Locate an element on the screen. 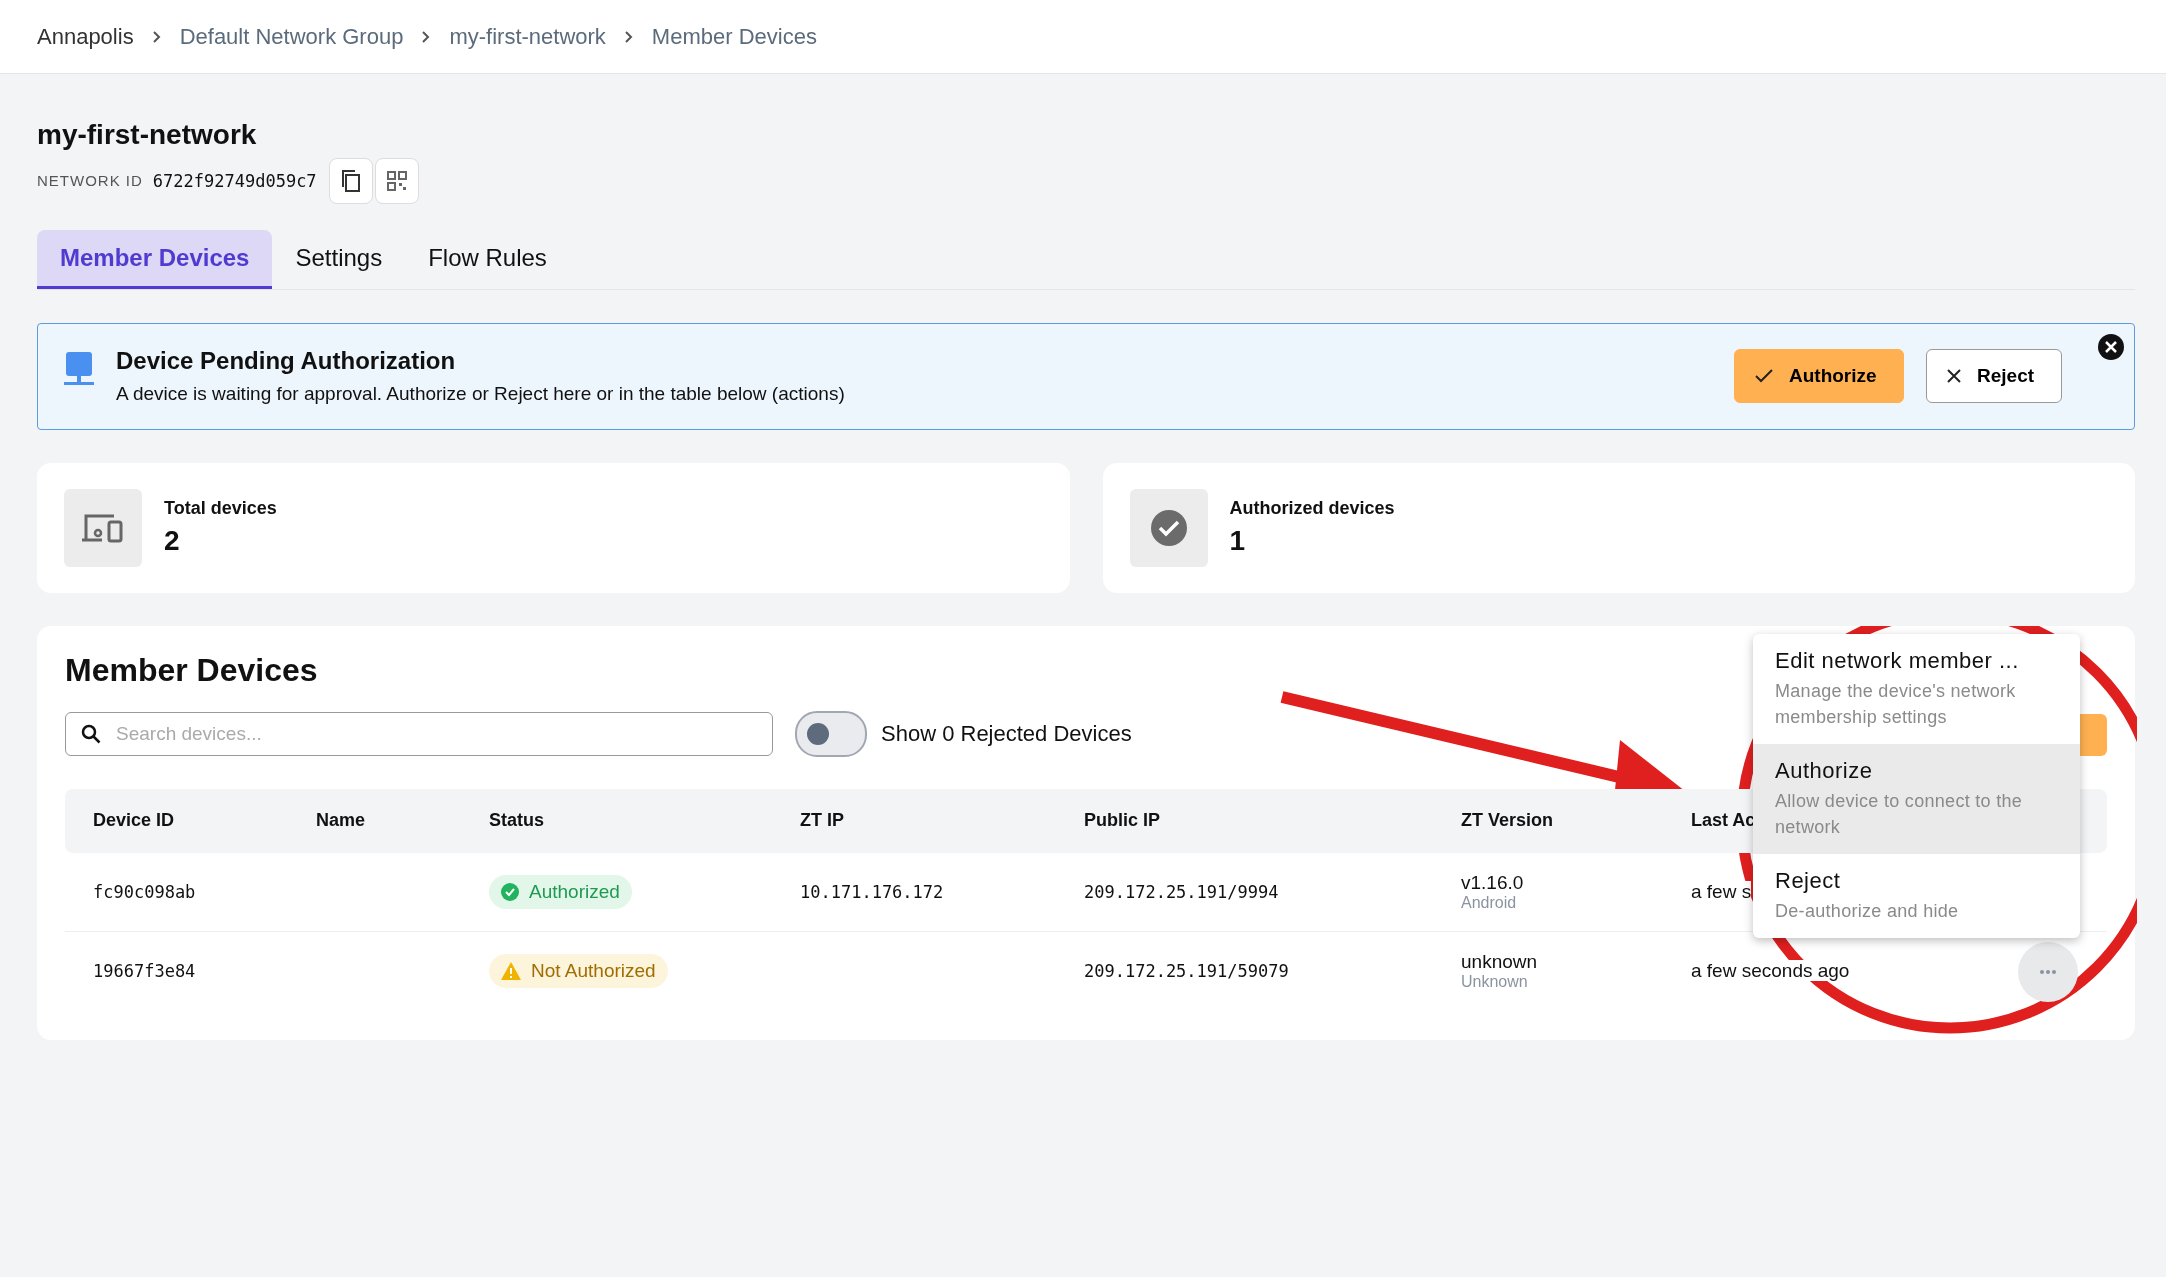  zt-version: unknown is located at coordinates (1500, 961).